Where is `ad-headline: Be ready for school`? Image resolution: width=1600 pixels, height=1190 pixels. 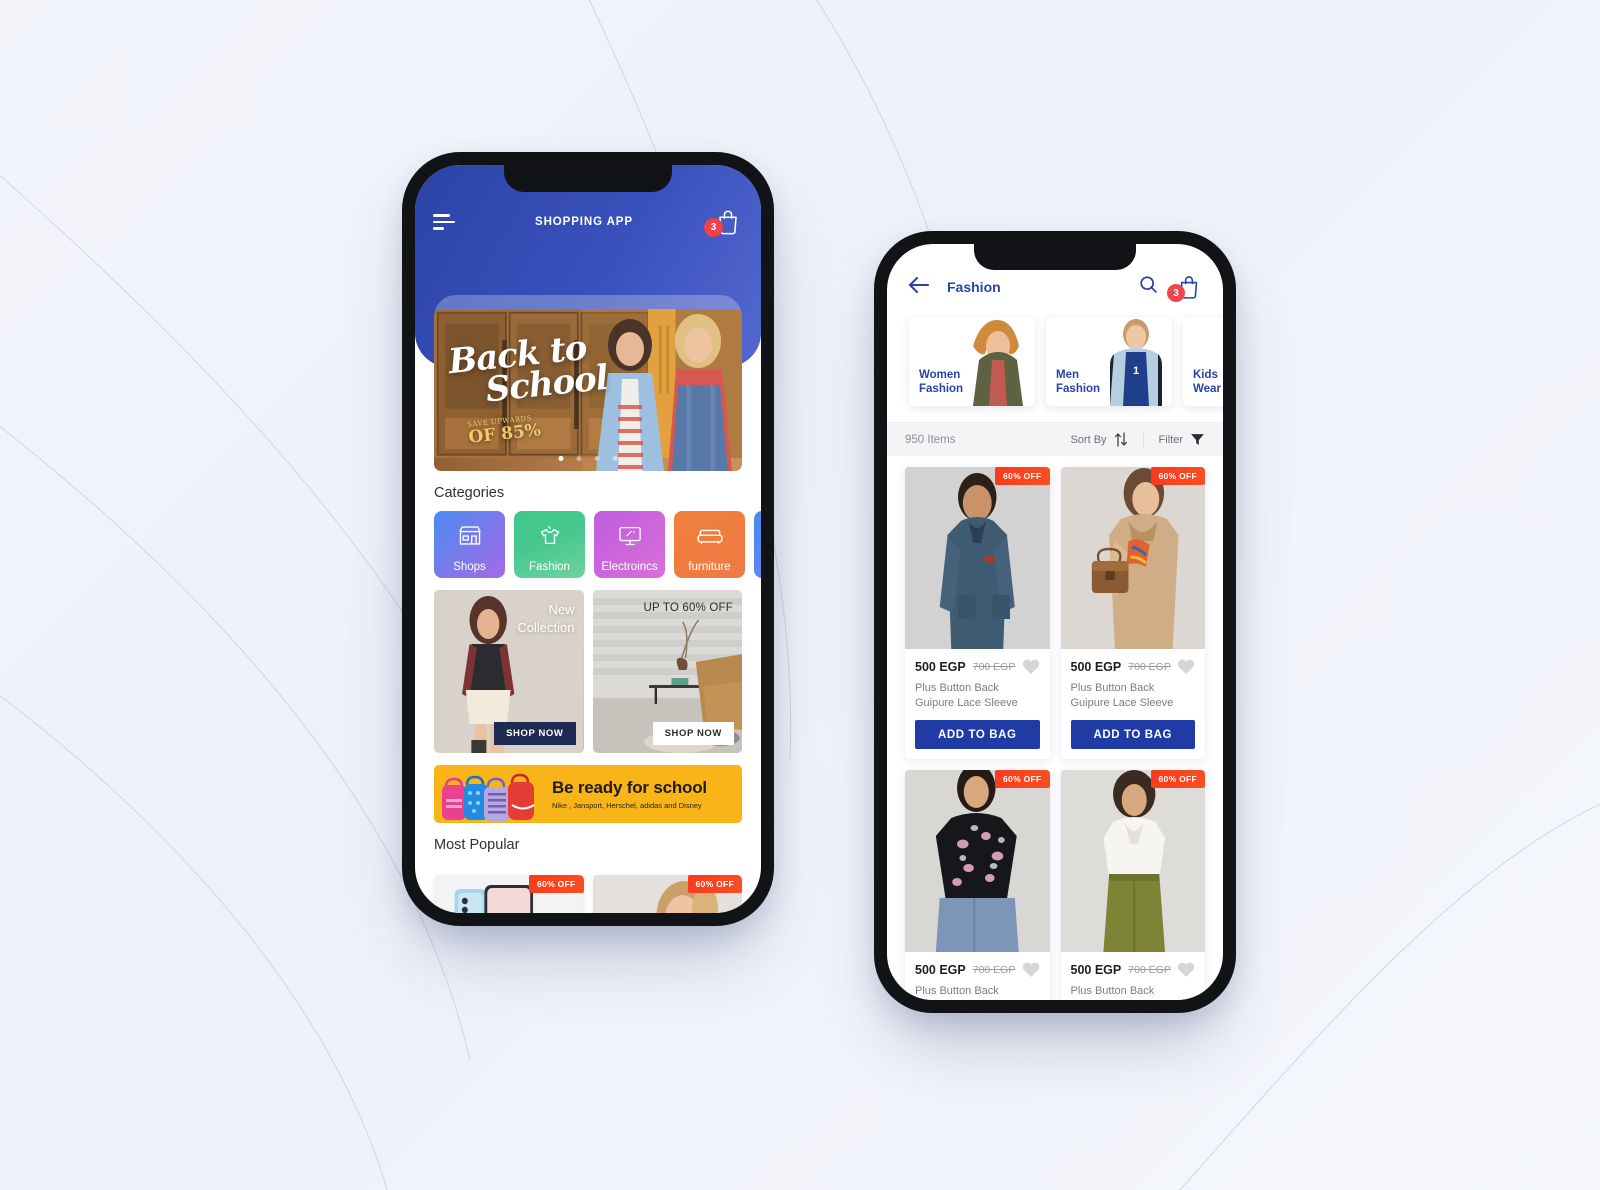 ad-headline: Be ready for school is located at coordinates (629, 787).